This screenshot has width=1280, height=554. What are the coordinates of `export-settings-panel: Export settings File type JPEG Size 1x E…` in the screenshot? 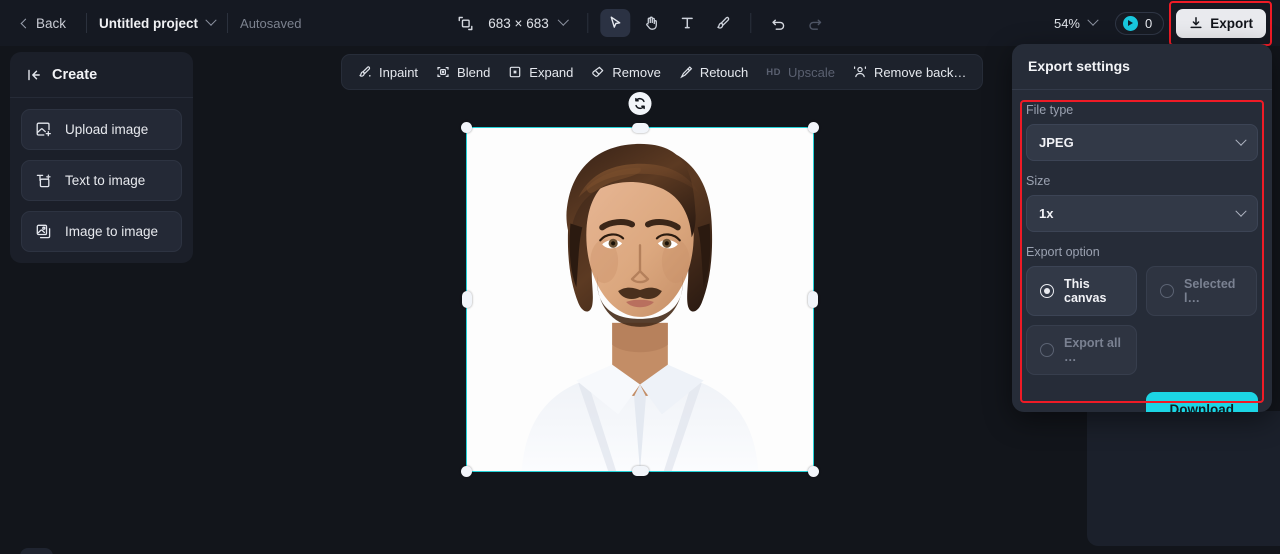 It's located at (1142, 228).